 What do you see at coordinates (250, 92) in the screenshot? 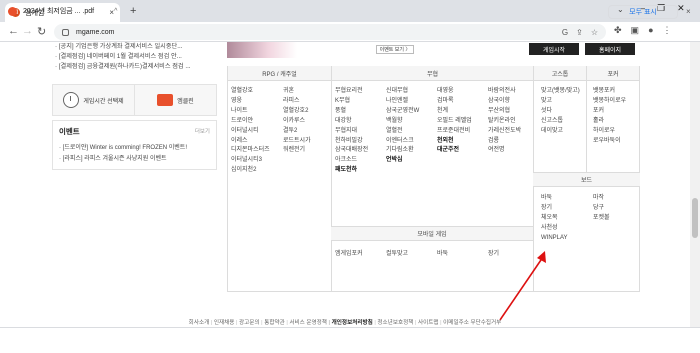
I see `game-link: 열혈강호` at bounding box center [250, 92].